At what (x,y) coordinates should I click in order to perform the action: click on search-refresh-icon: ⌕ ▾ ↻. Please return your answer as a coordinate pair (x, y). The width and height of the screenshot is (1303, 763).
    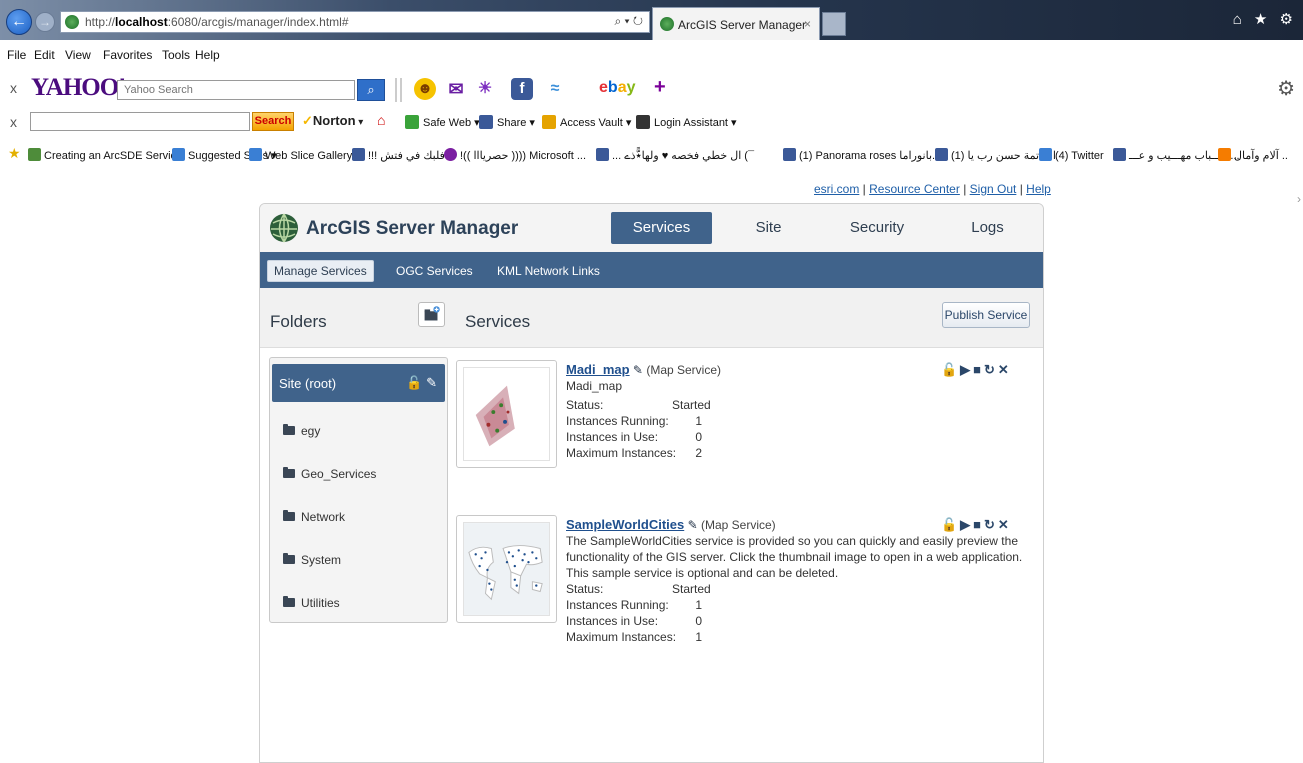
    Looking at the image, I should click on (628, 21).